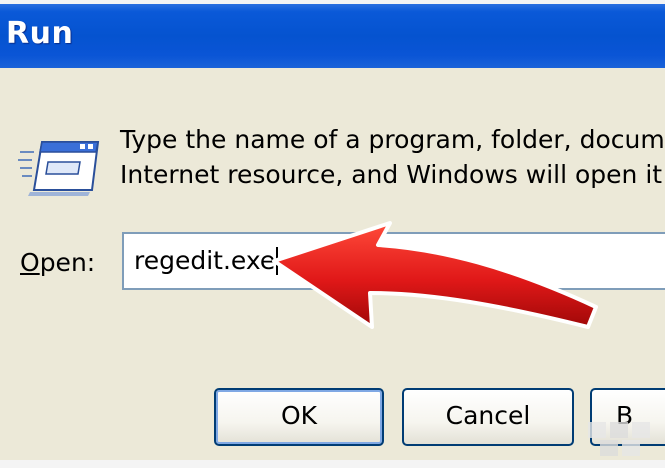 The height and width of the screenshot is (468, 665). Describe the element at coordinates (67, 262) in the screenshot. I see `open-label-rest: pen:` at that location.